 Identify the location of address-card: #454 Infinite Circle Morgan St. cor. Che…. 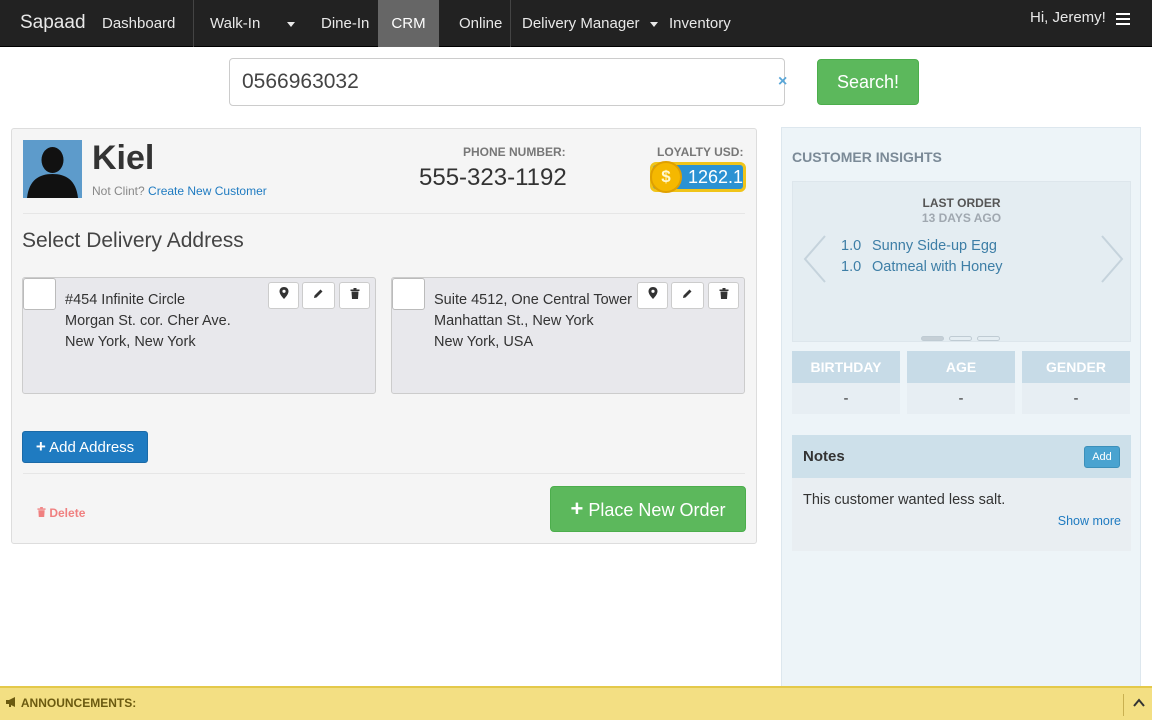
(199, 335).